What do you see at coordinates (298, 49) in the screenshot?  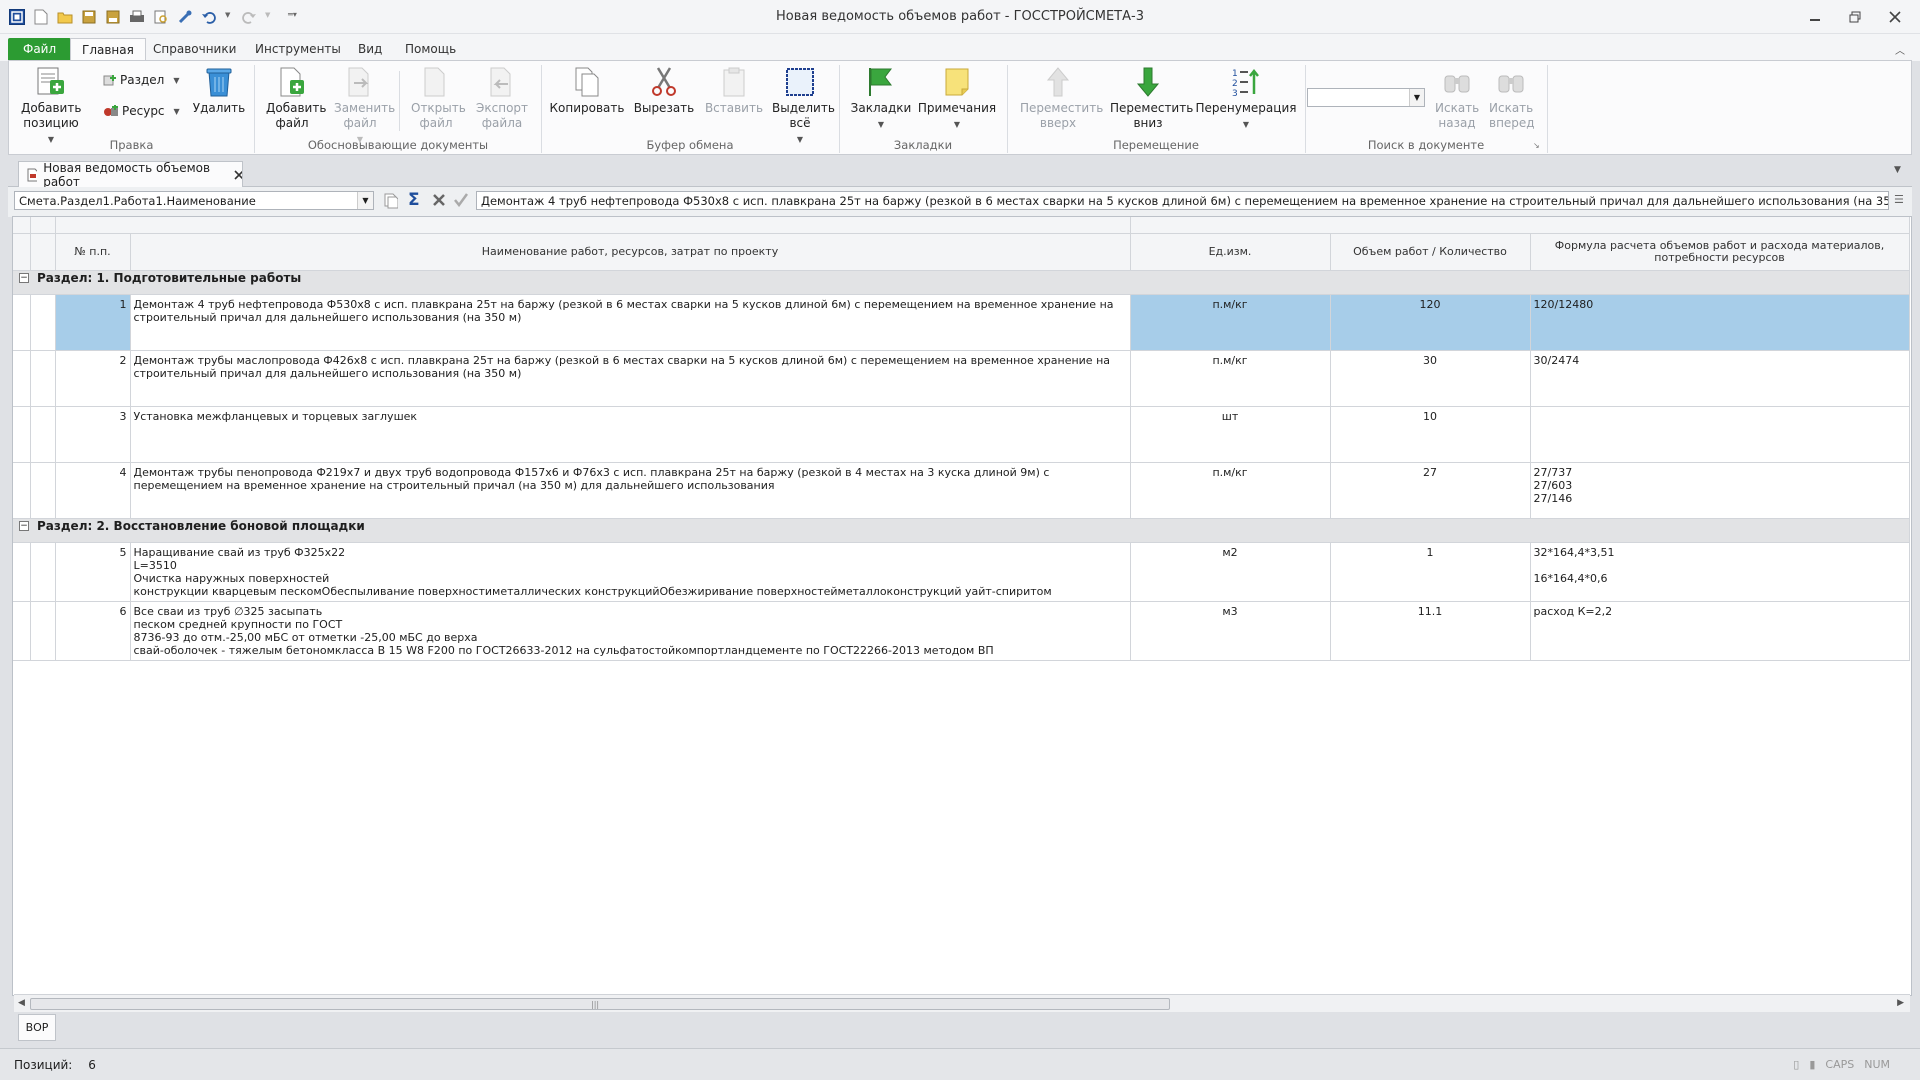 I see `tab-tools: Инструменты` at bounding box center [298, 49].